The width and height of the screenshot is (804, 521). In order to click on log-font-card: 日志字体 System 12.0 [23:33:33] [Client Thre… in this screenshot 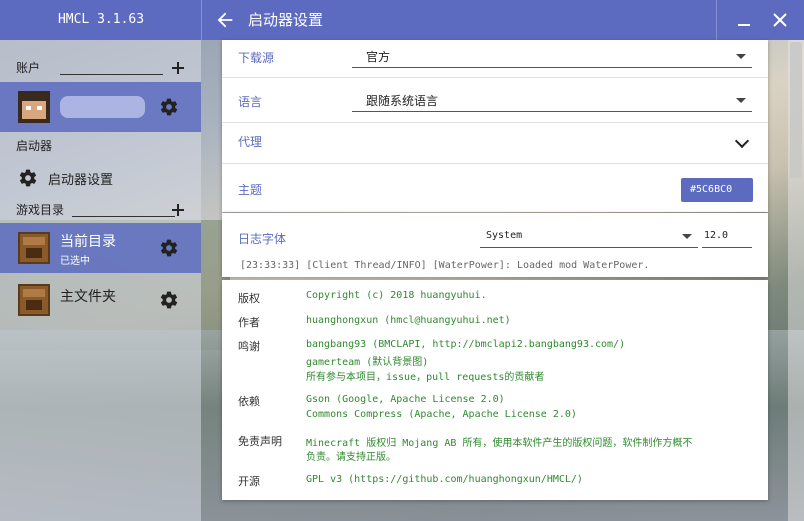, I will do `click(495, 245)`.